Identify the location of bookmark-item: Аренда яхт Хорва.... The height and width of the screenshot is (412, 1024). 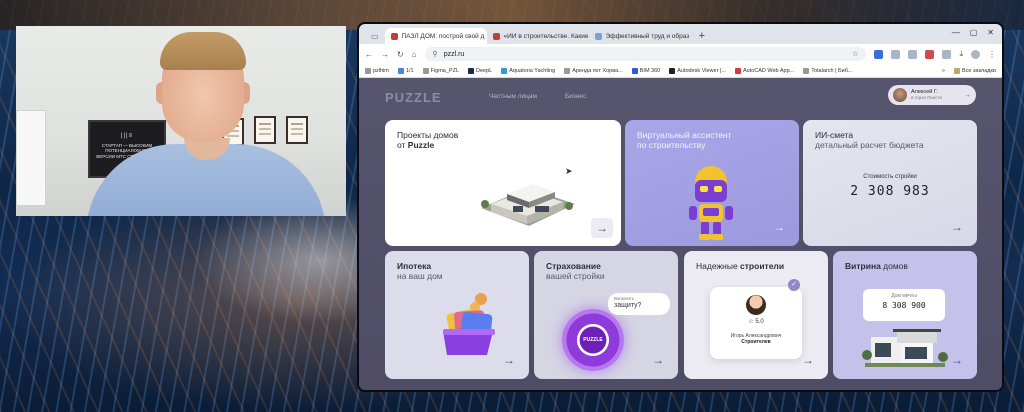
(593, 70).